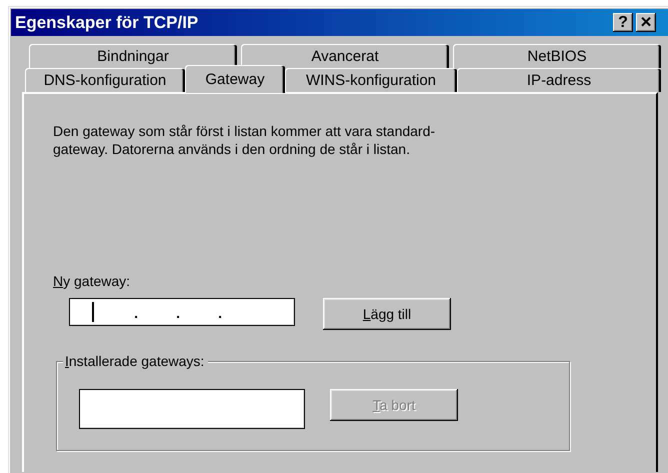 The width and height of the screenshot is (668, 473). I want to click on help-button: ?, so click(623, 22).